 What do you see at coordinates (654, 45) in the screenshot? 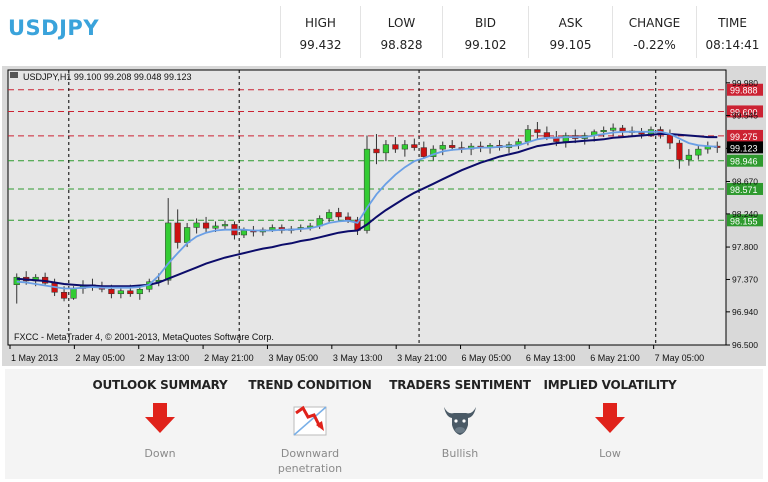
I see `quote-value: -0.22%` at bounding box center [654, 45].